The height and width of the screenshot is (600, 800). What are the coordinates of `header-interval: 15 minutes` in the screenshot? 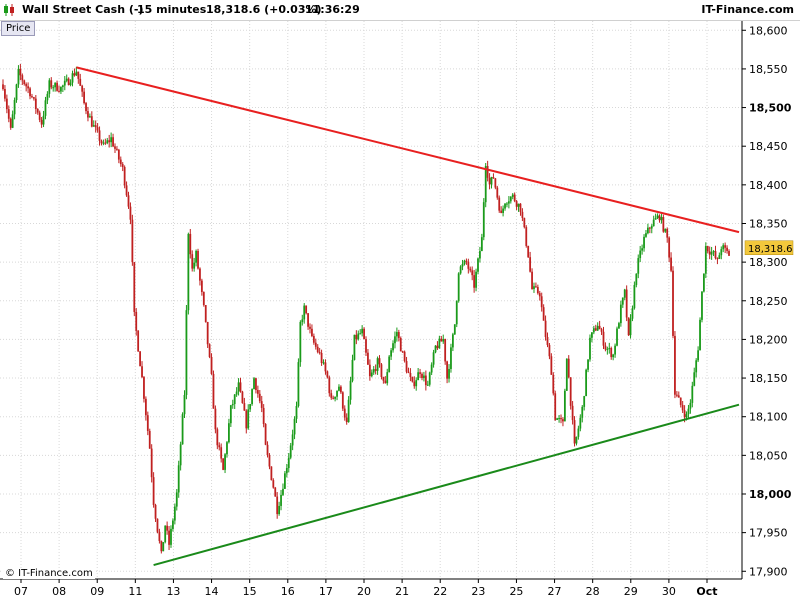 It's located at (172, 9).